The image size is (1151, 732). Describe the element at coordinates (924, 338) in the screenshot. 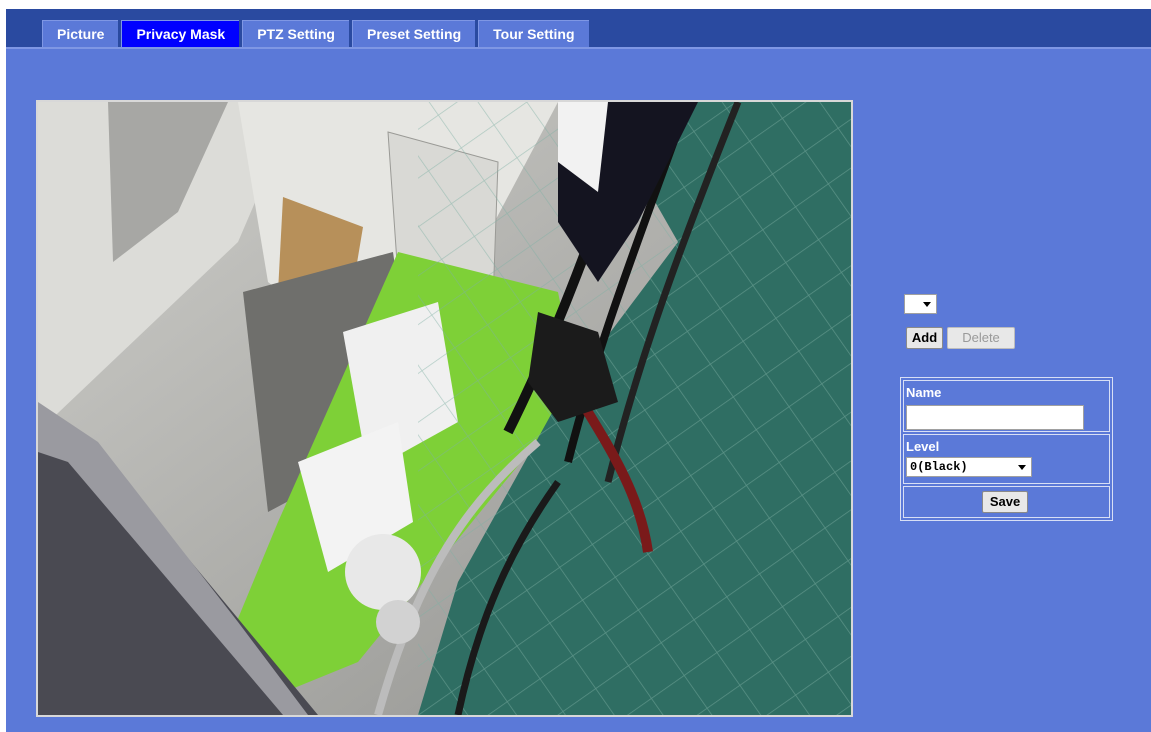

I see `add-button: Add` at that location.